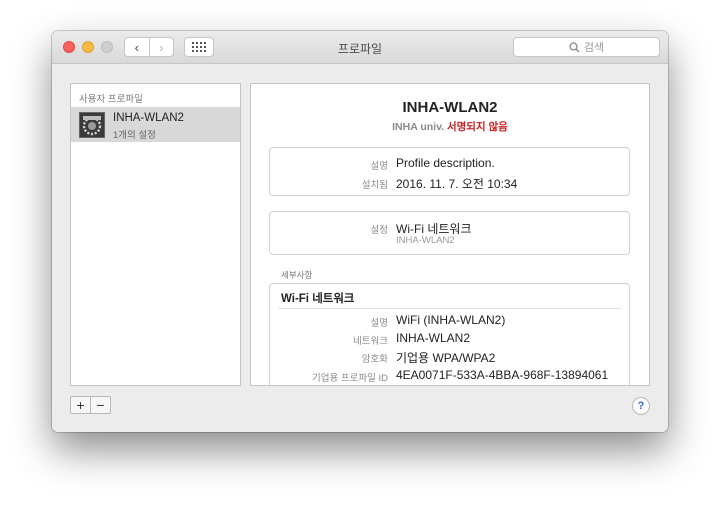 The image size is (720, 507). Describe the element at coordinates (100, 405) in the screenshot. I see `remove-profile-button: −` at that location.